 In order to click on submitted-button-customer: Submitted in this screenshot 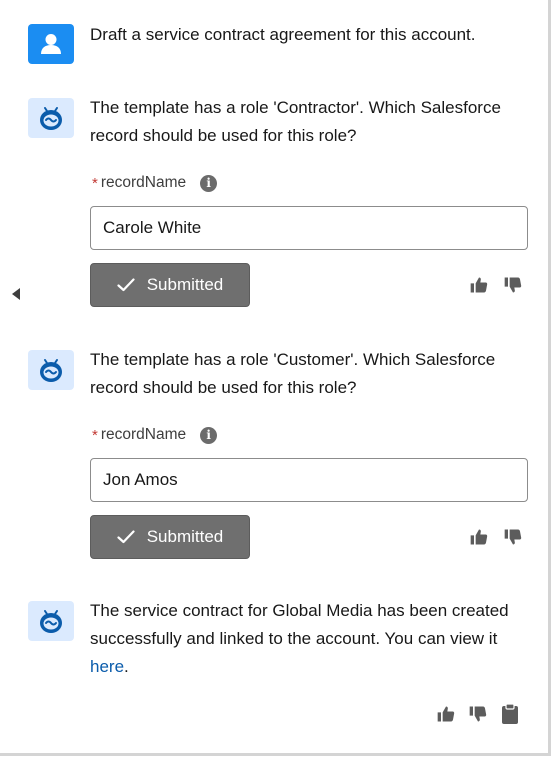, I will do `click(170, 537)`.